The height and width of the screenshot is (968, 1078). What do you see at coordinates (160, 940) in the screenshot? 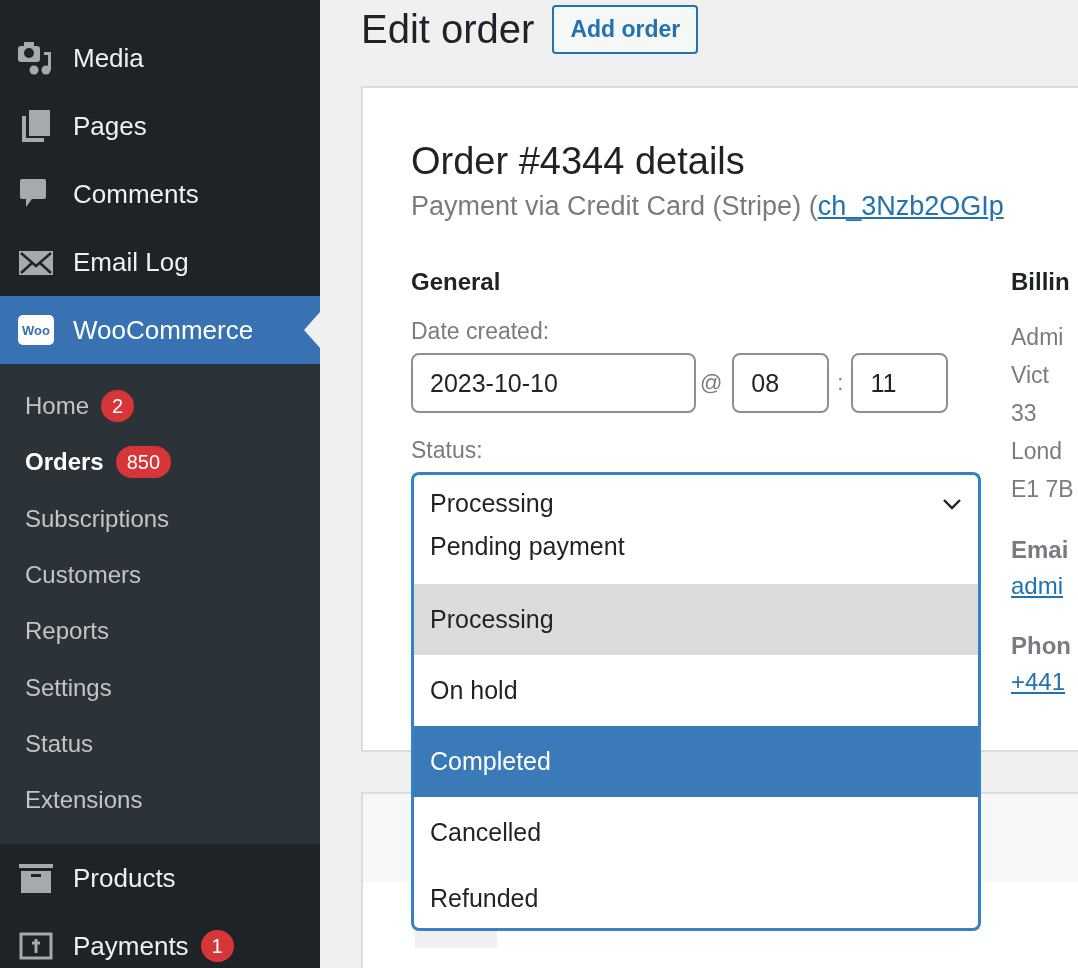
I see `sidebar-item: Payments 1` at bounding box center [160, 940].